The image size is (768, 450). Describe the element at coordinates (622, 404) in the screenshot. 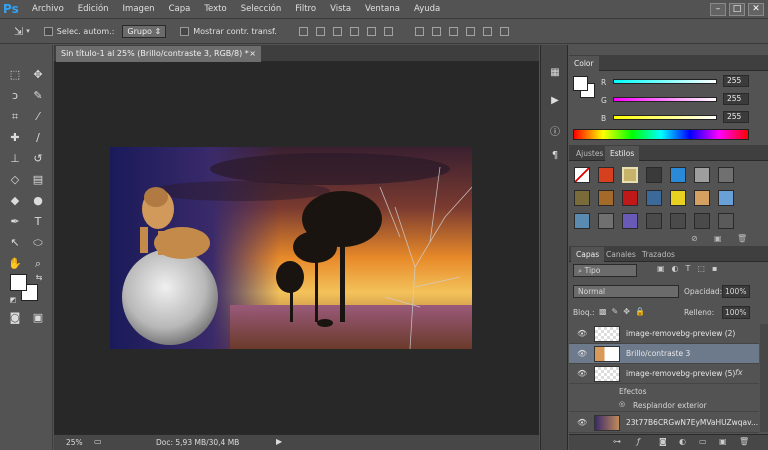

I see `effect-visibility-eye-icon: ◎` at that location.